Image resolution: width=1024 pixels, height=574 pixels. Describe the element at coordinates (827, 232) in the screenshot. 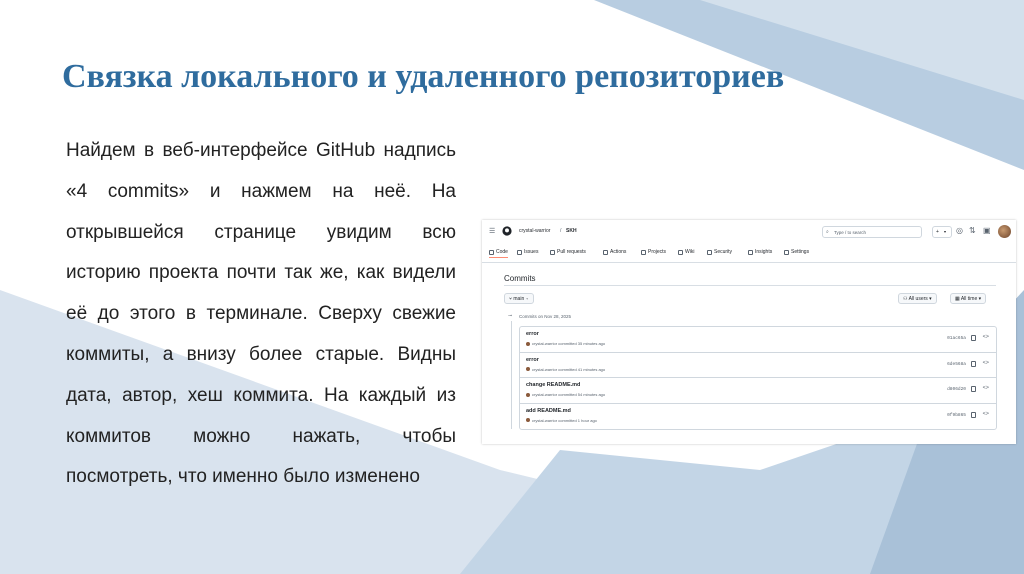

I see `search-icon: ⌕` at that location.